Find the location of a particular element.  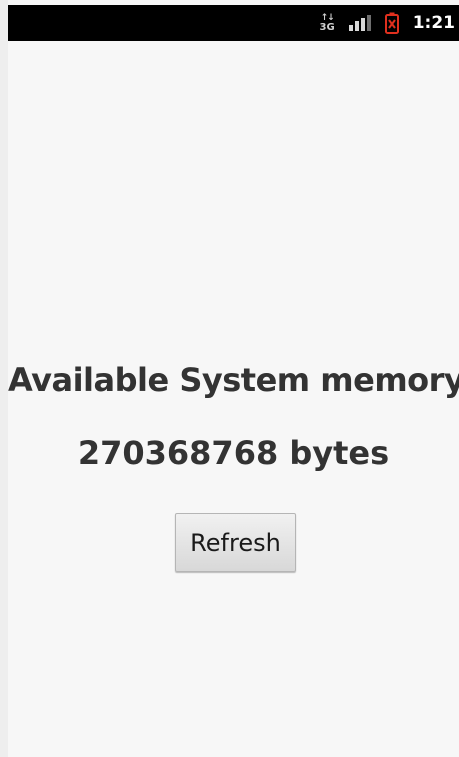

status-bar: ↑↓ 3G 1:21 is located at coordinates (233, 23).